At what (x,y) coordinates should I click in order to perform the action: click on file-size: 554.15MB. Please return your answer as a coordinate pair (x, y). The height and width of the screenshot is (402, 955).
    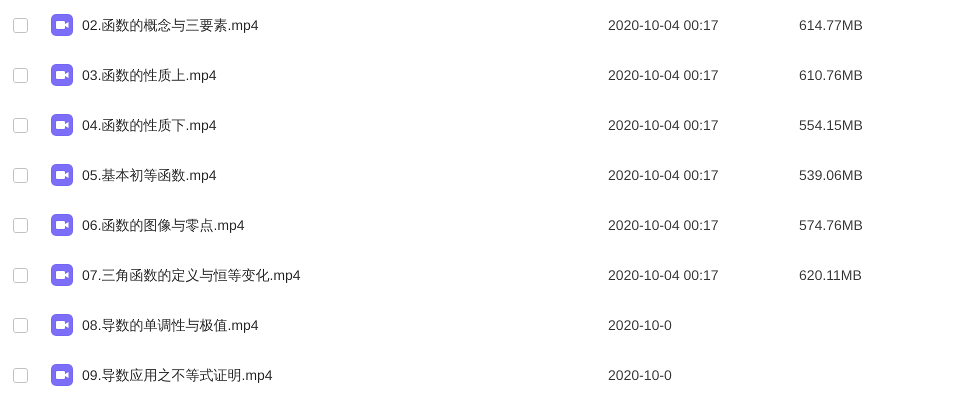
    Looking at the image, I should click on (831, 125).